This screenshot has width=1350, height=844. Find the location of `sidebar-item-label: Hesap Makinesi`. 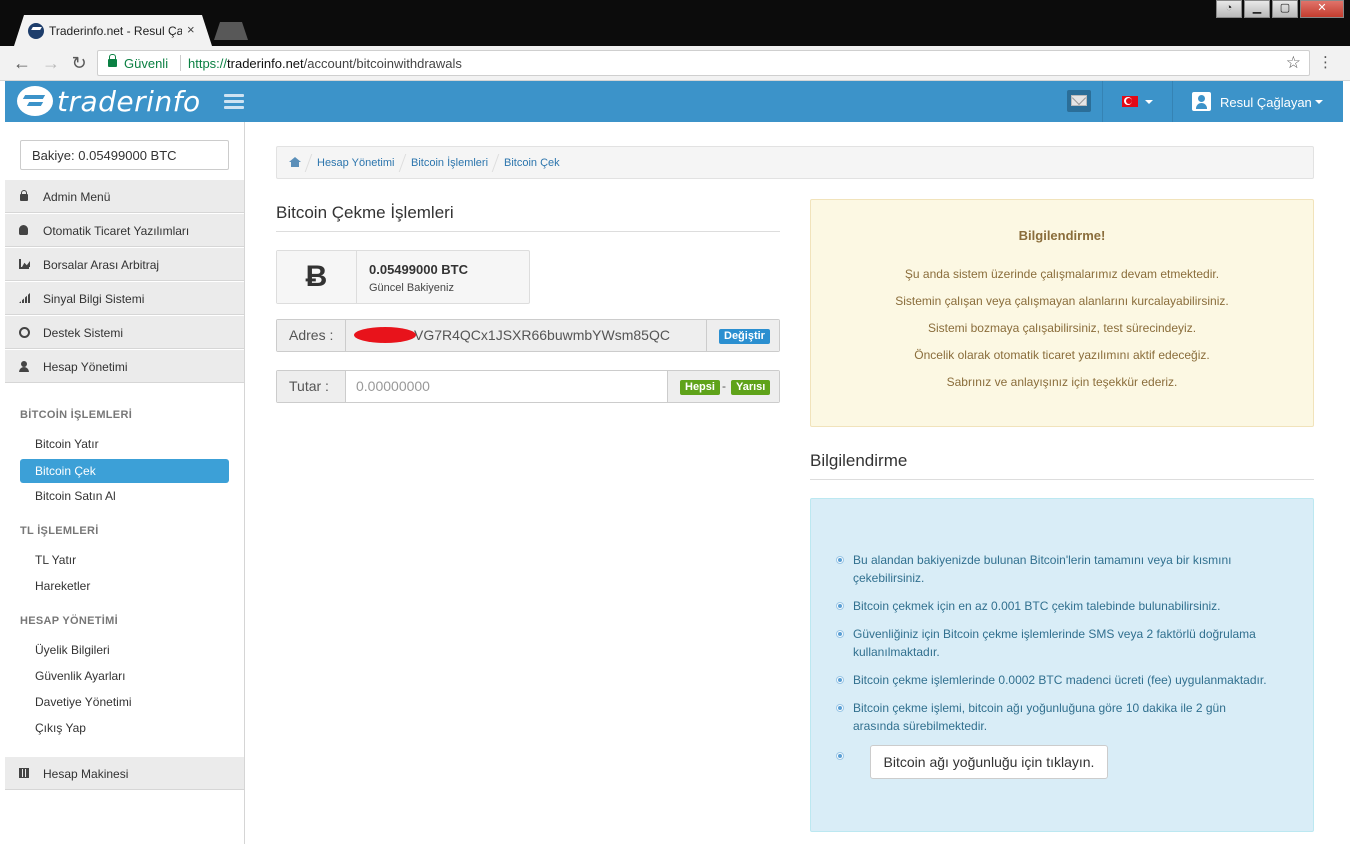

sidebar-item-label: Hesap Makinesi is located at coordinates (86, 774).